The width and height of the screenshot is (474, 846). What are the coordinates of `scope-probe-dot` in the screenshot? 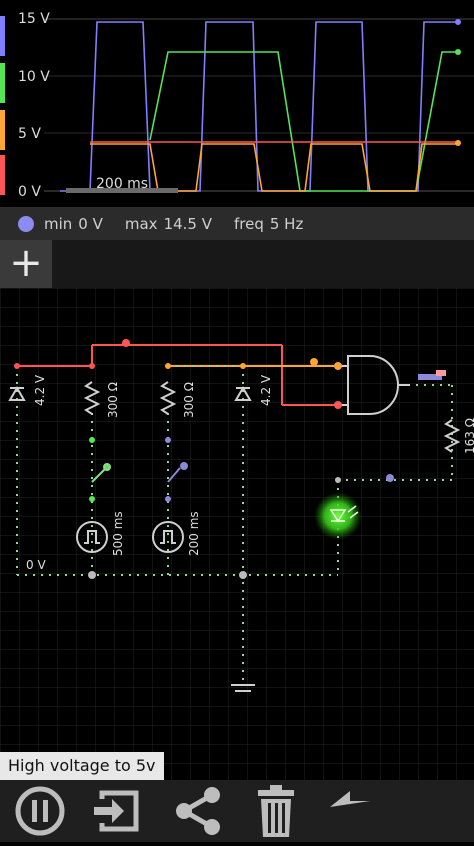 It's located at (26, 223).